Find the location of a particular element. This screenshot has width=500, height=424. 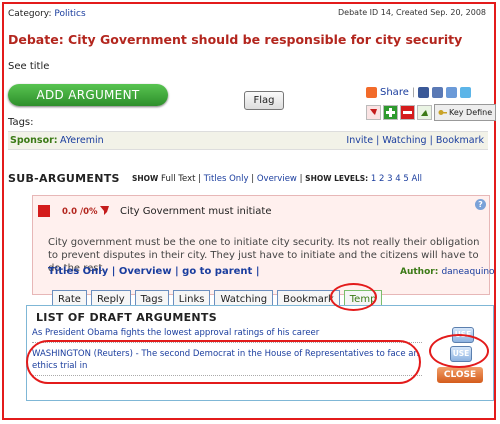

twitter-icon is located at coordinates (466, 92).